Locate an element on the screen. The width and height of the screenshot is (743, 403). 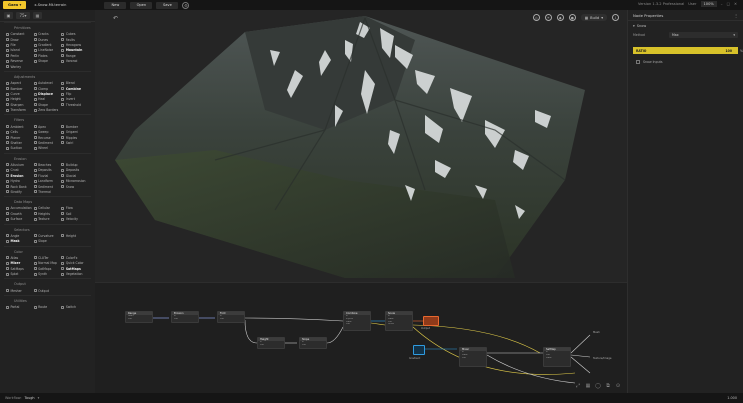
render-settings-icon: ● is located at coordinates (572, 17).